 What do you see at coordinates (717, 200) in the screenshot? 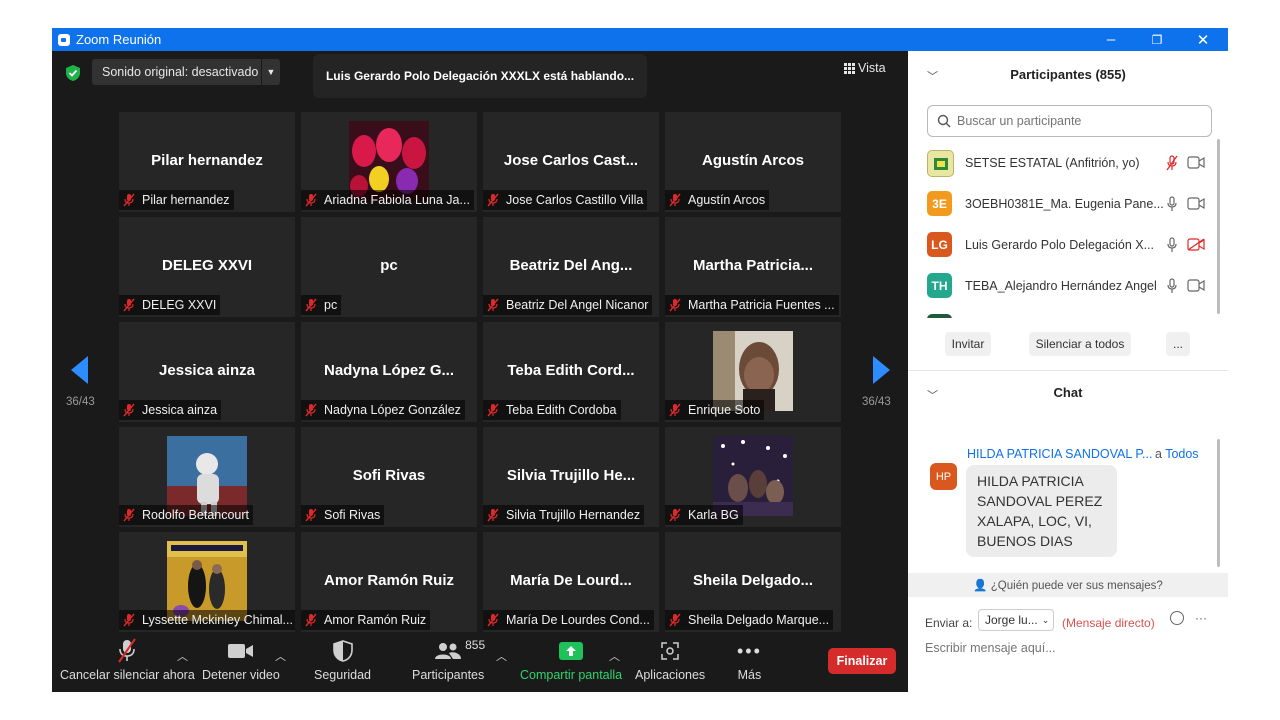
I see `participant-name-caption: Agustín Arcos` at bounding box center [717, 200].